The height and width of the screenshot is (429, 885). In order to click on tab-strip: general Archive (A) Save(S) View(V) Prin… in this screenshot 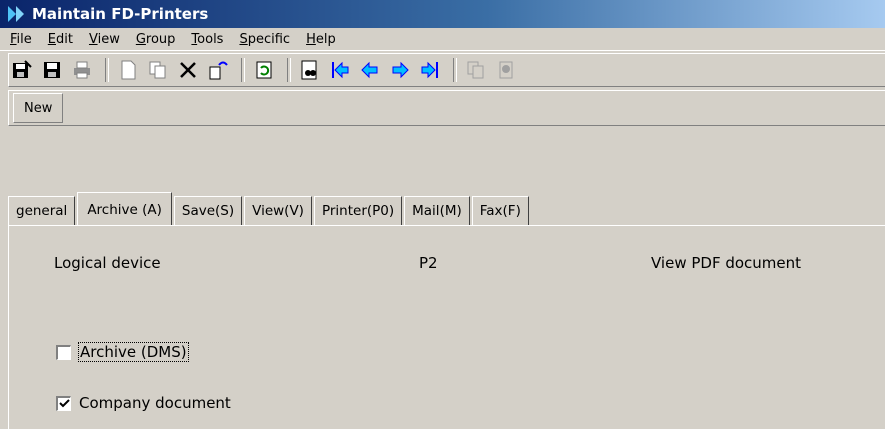, I will do `click(446, 205)`.